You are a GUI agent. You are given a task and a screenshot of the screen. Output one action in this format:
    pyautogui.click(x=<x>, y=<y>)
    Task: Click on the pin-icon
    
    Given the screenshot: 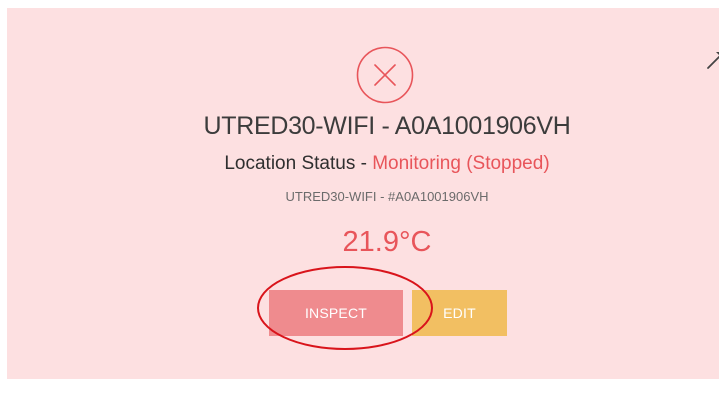 What is the action you would take?
    pyautogui.click(x=711, y=59)
    